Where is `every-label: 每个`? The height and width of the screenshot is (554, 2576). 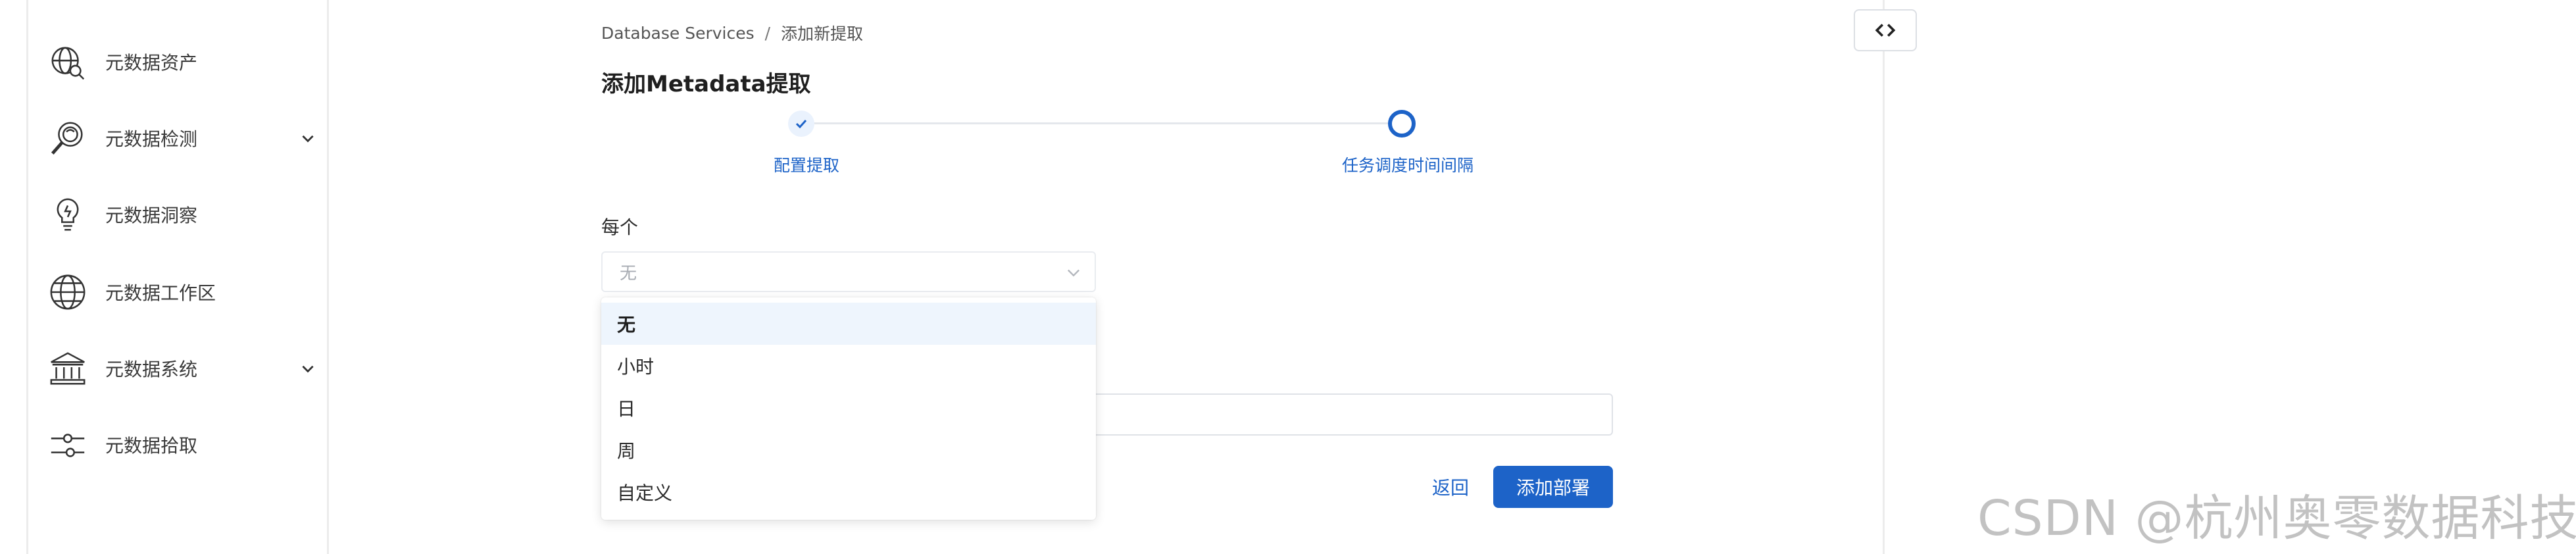 every-label: 每个 is located at coordinates (620, 227).